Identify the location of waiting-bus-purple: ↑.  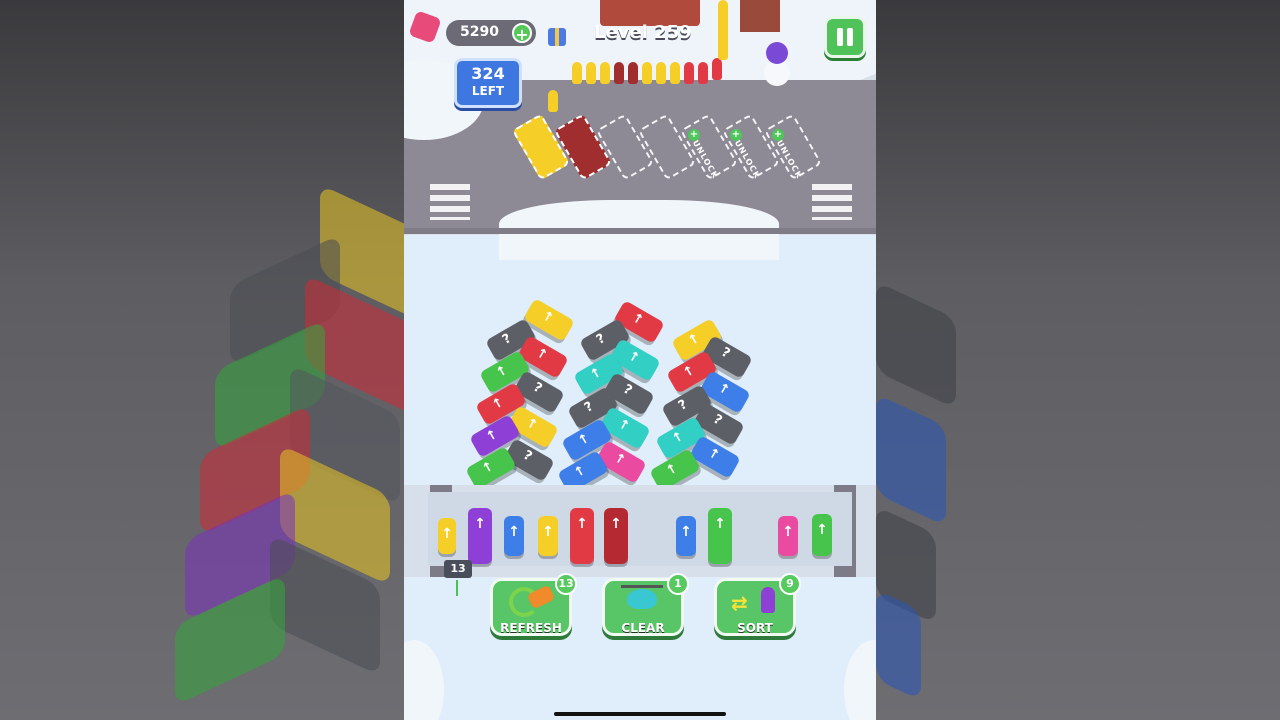
(480, 536).